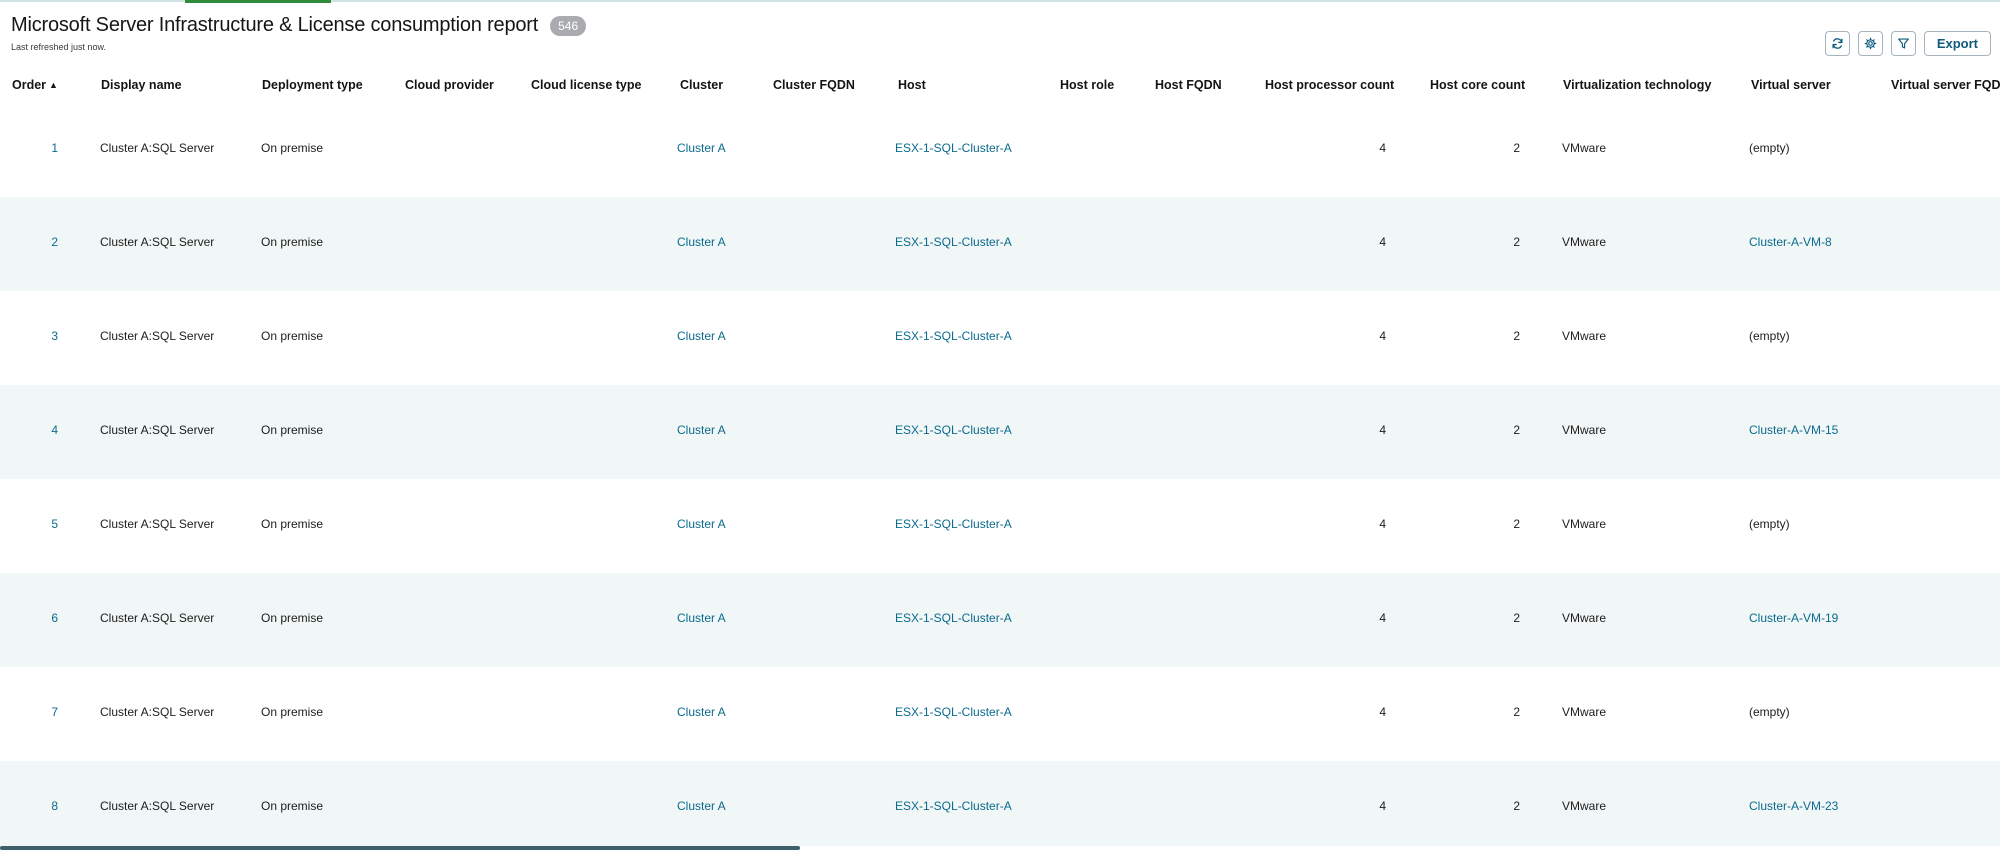  Describe the element at coordinates (49, 336) in the screenshot. I see `cell-order: 3` at that location.